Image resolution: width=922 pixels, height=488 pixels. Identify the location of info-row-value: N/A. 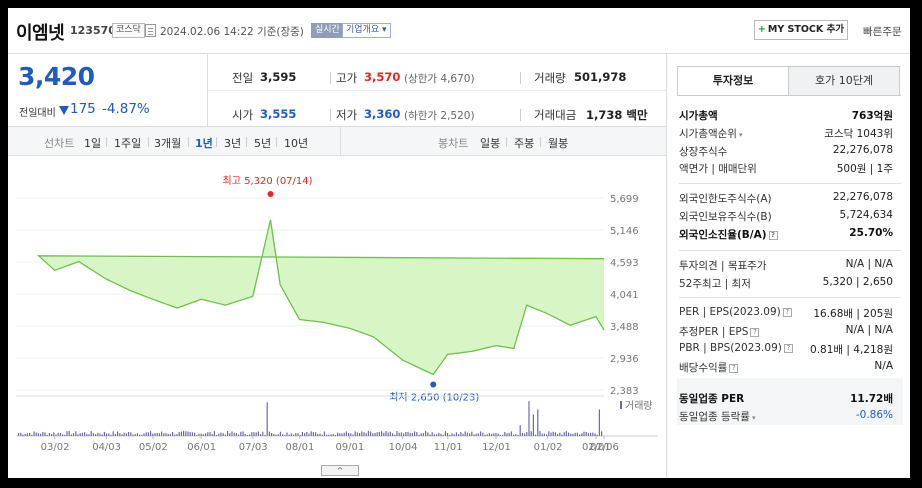
(883, 366).